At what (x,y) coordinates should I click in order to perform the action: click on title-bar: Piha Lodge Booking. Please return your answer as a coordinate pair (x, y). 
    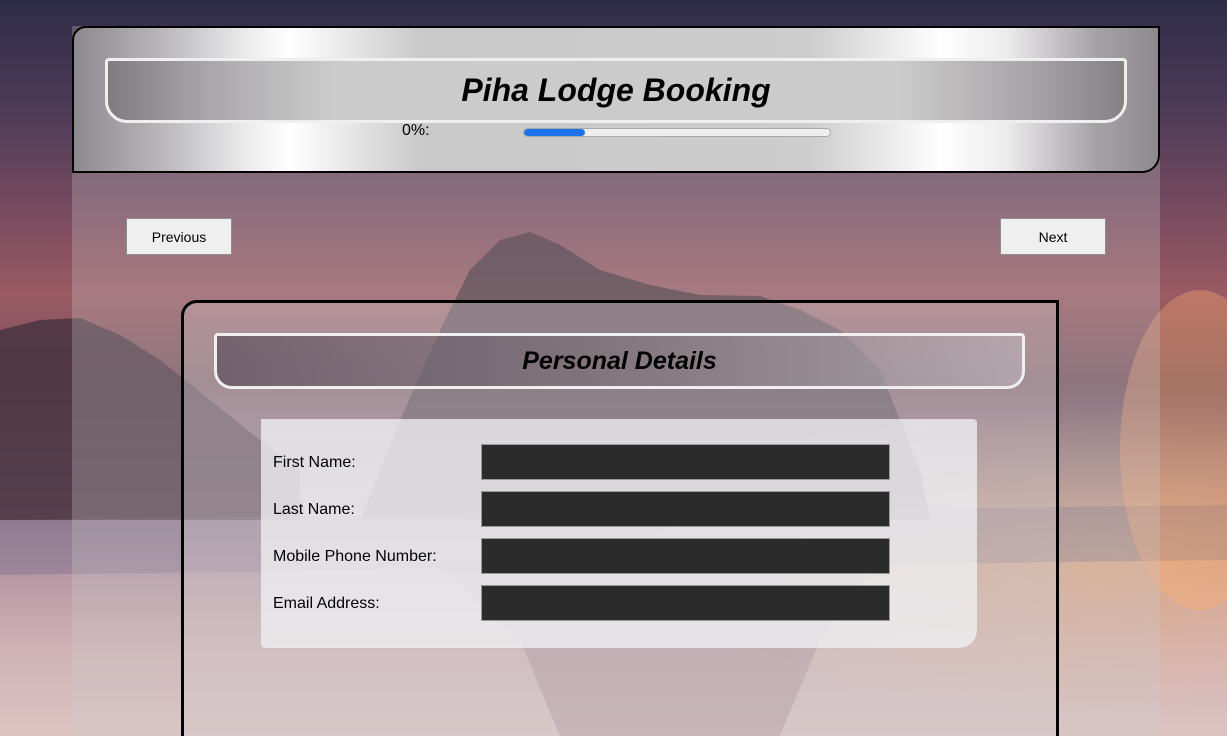
    Looking at the image, I should click on (616, 90).